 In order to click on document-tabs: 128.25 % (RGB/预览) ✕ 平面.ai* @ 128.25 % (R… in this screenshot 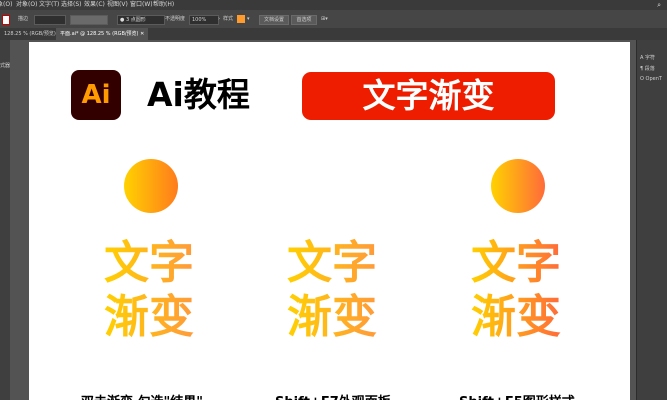, I will do `click(333, 34)`.